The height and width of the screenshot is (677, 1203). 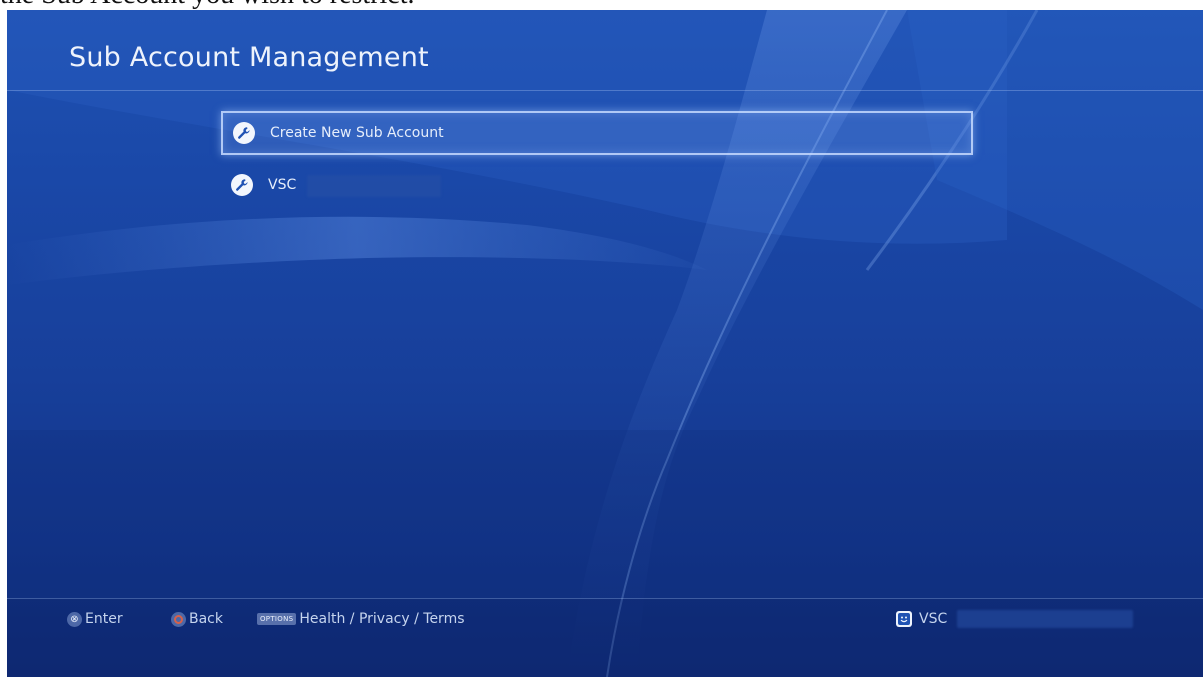 What do you see at coordinates (282, 185) in the screenshot?
I see `menu-item-label: VSC` at bounding box center [282, 185].